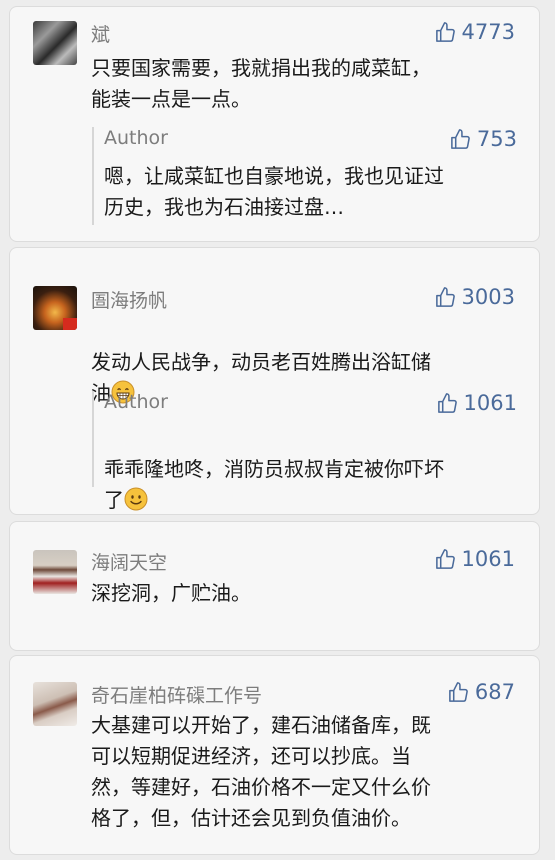 The image size is (555, 860). What do you see at coordinates (136, 499) in the screenshot?
I see `smiling-face-icon` at bounding box center [136, 499].